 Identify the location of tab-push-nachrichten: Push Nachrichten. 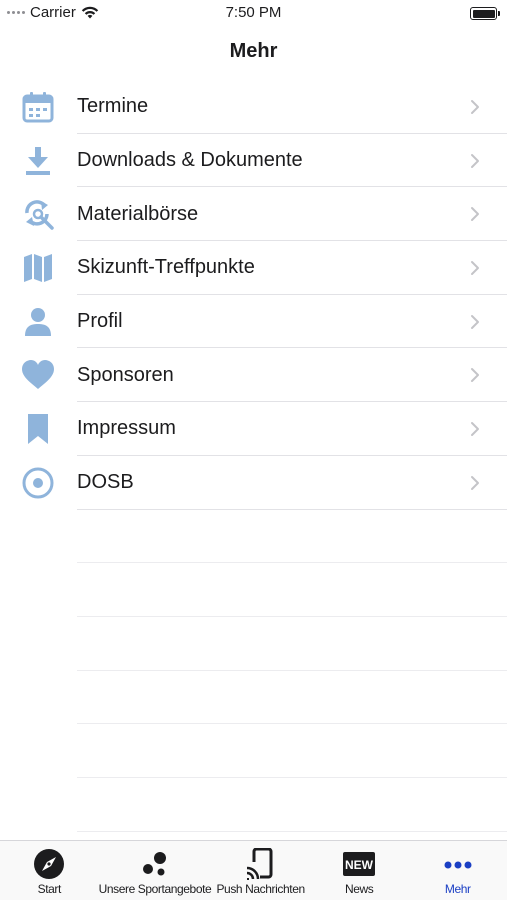
(260, 870).